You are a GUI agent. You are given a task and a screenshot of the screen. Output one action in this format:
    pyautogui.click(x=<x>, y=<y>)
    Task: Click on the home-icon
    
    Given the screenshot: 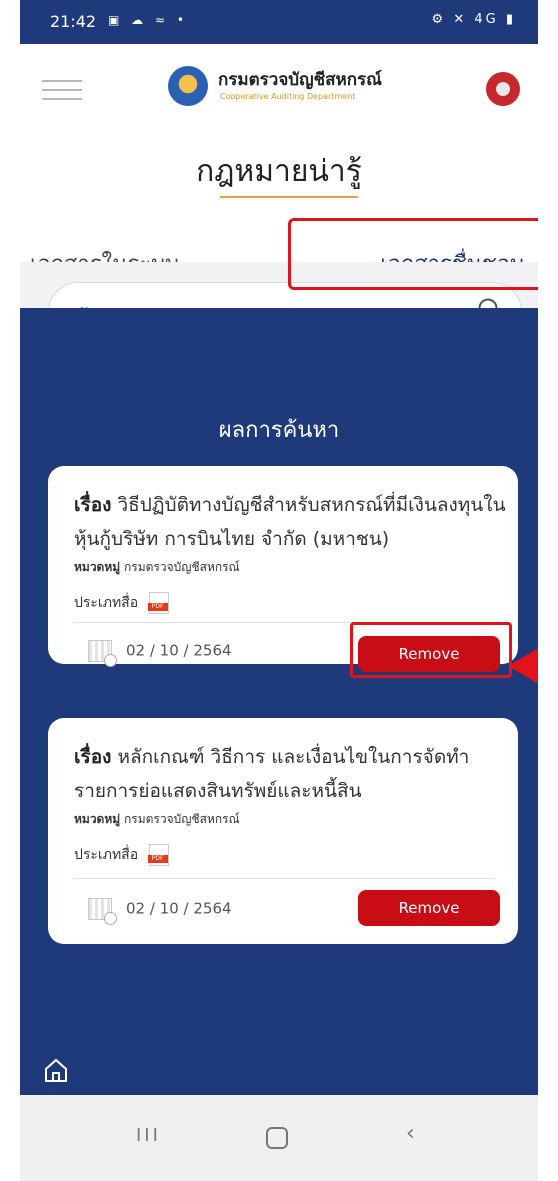 What is the action you would take?
    pyautogui.click(x=56, y=1070)
    